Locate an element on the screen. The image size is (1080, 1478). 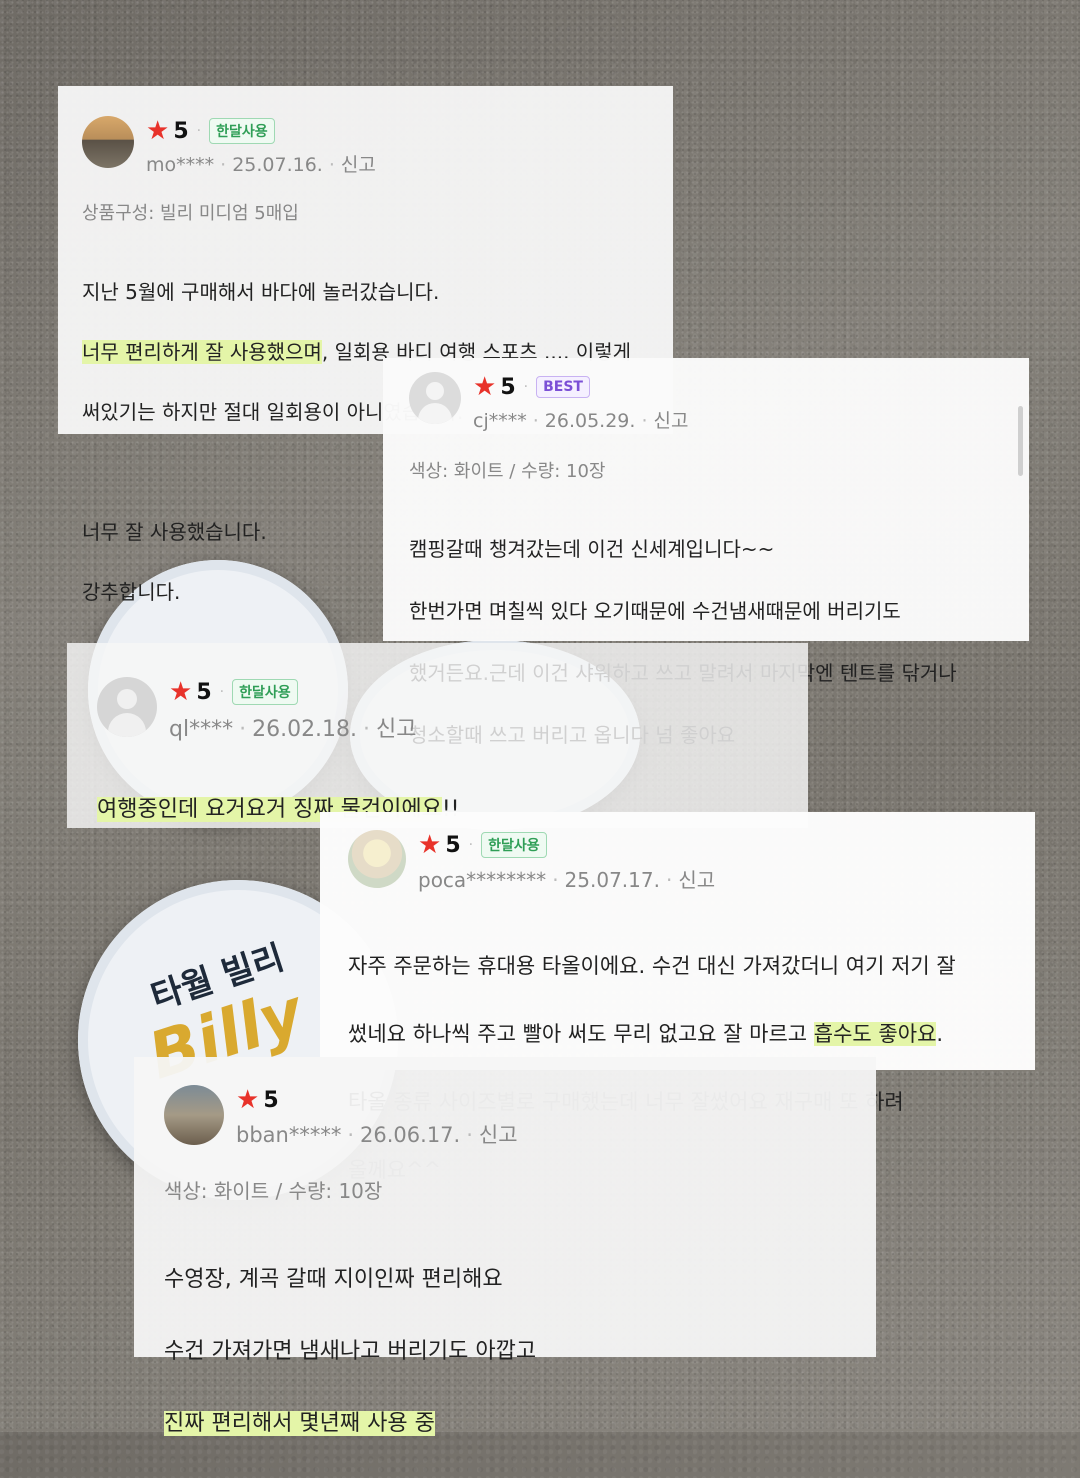
reviewer-id: cj**** is located at coordinates (500, 421).